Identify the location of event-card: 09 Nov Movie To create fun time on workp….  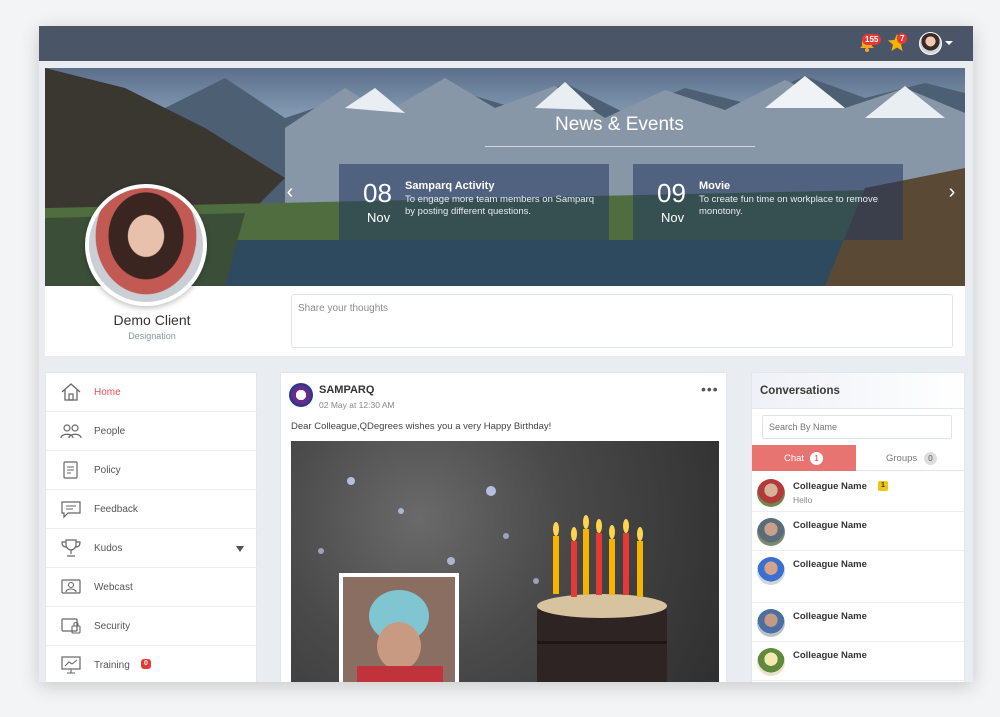
(768, 202).